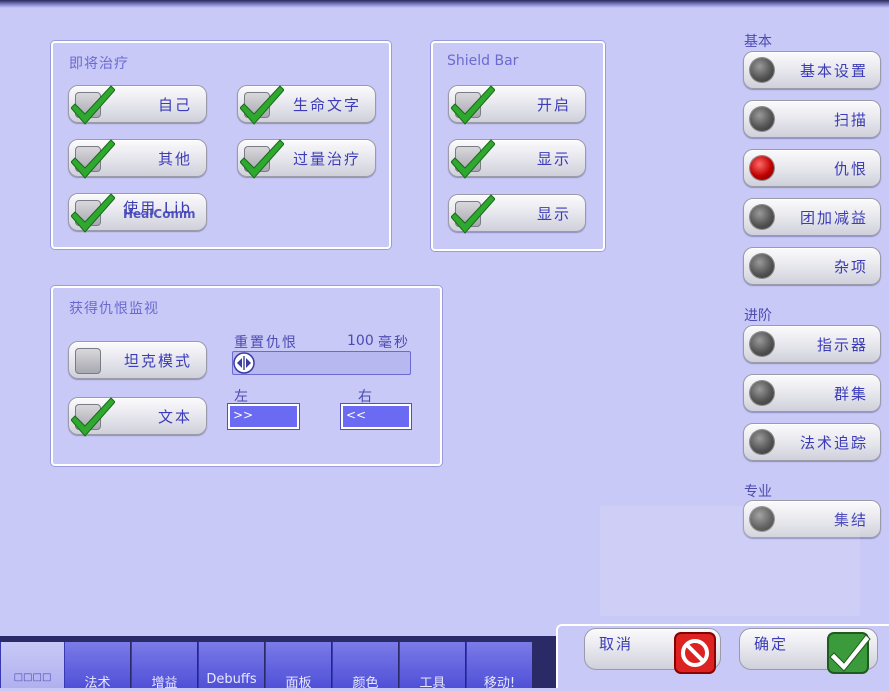 The height and width of the screenshot is (691, 889). Describe the element at coordinates (298, 666) in the screenshot. I see `tab-panels: 面板` at that location.